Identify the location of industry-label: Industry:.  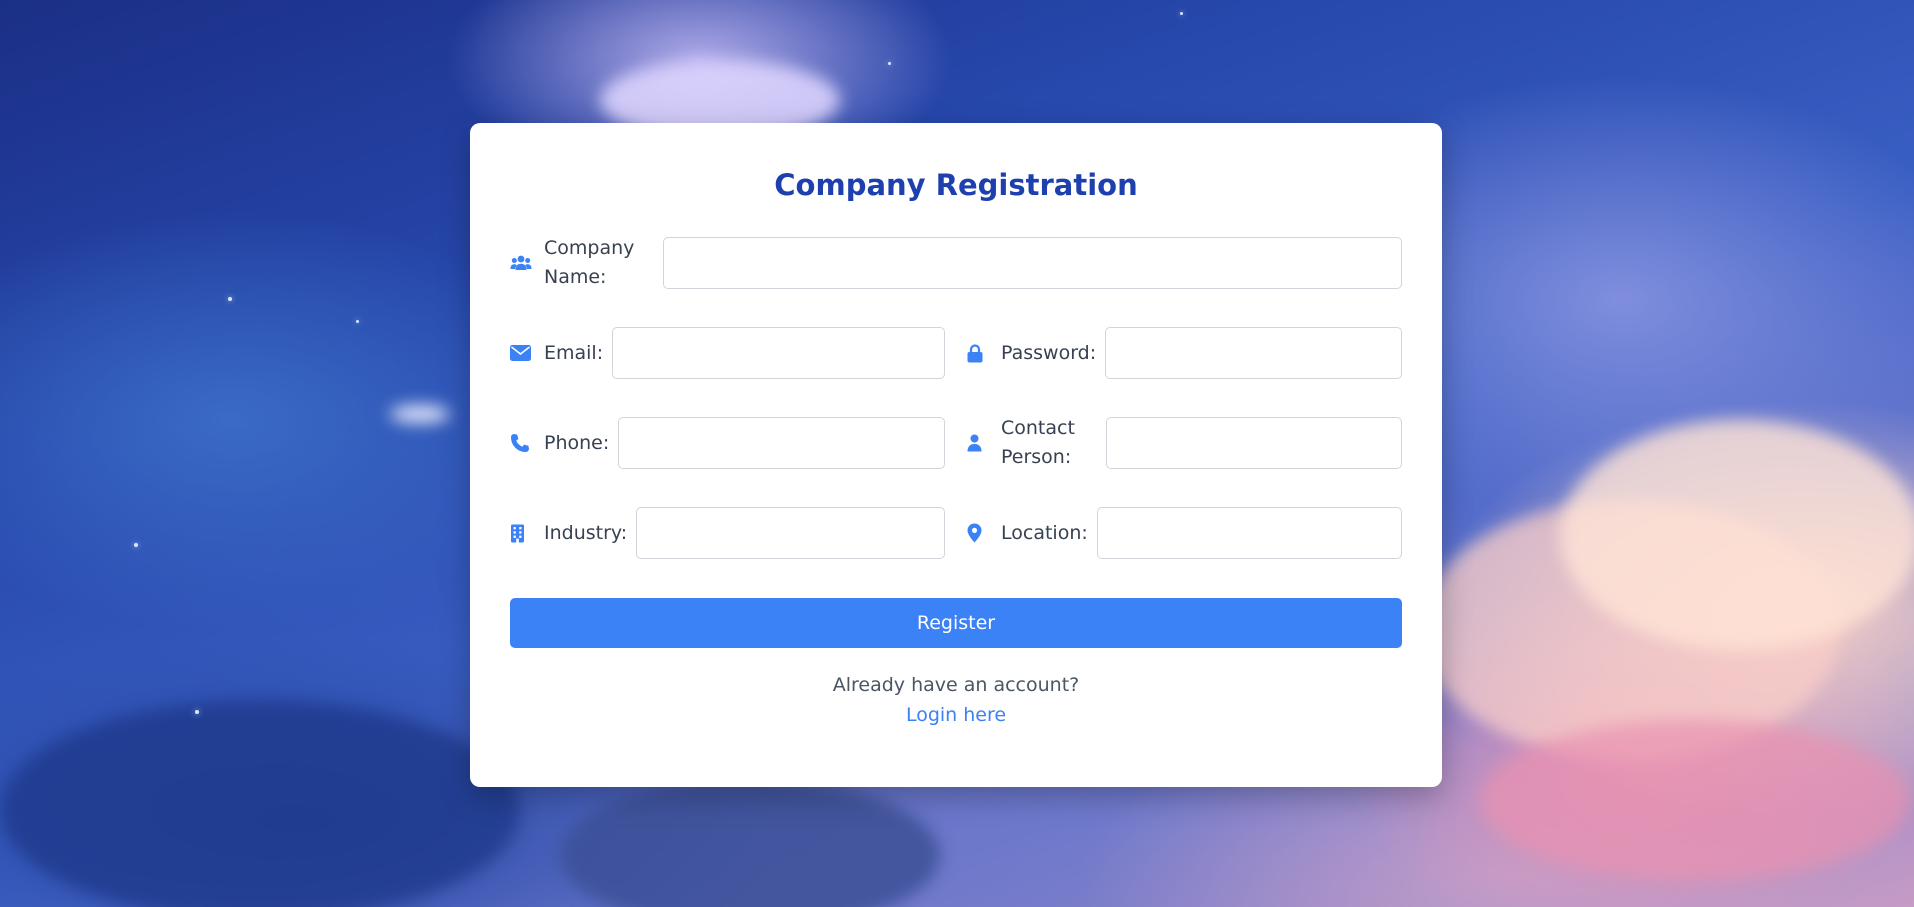
(586, 532).